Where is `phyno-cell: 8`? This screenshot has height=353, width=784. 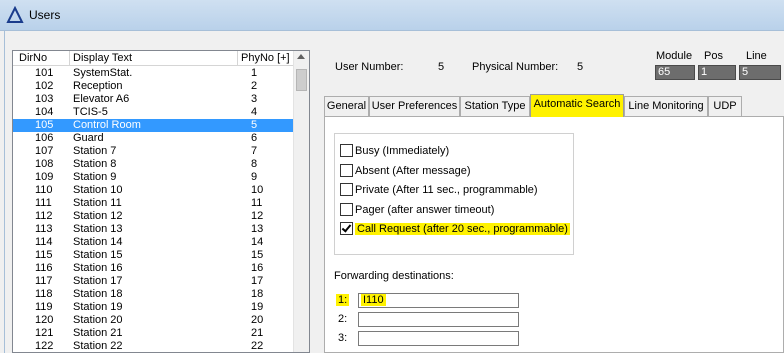 phyno-cell: 8 is located at coordinates (254, 164).